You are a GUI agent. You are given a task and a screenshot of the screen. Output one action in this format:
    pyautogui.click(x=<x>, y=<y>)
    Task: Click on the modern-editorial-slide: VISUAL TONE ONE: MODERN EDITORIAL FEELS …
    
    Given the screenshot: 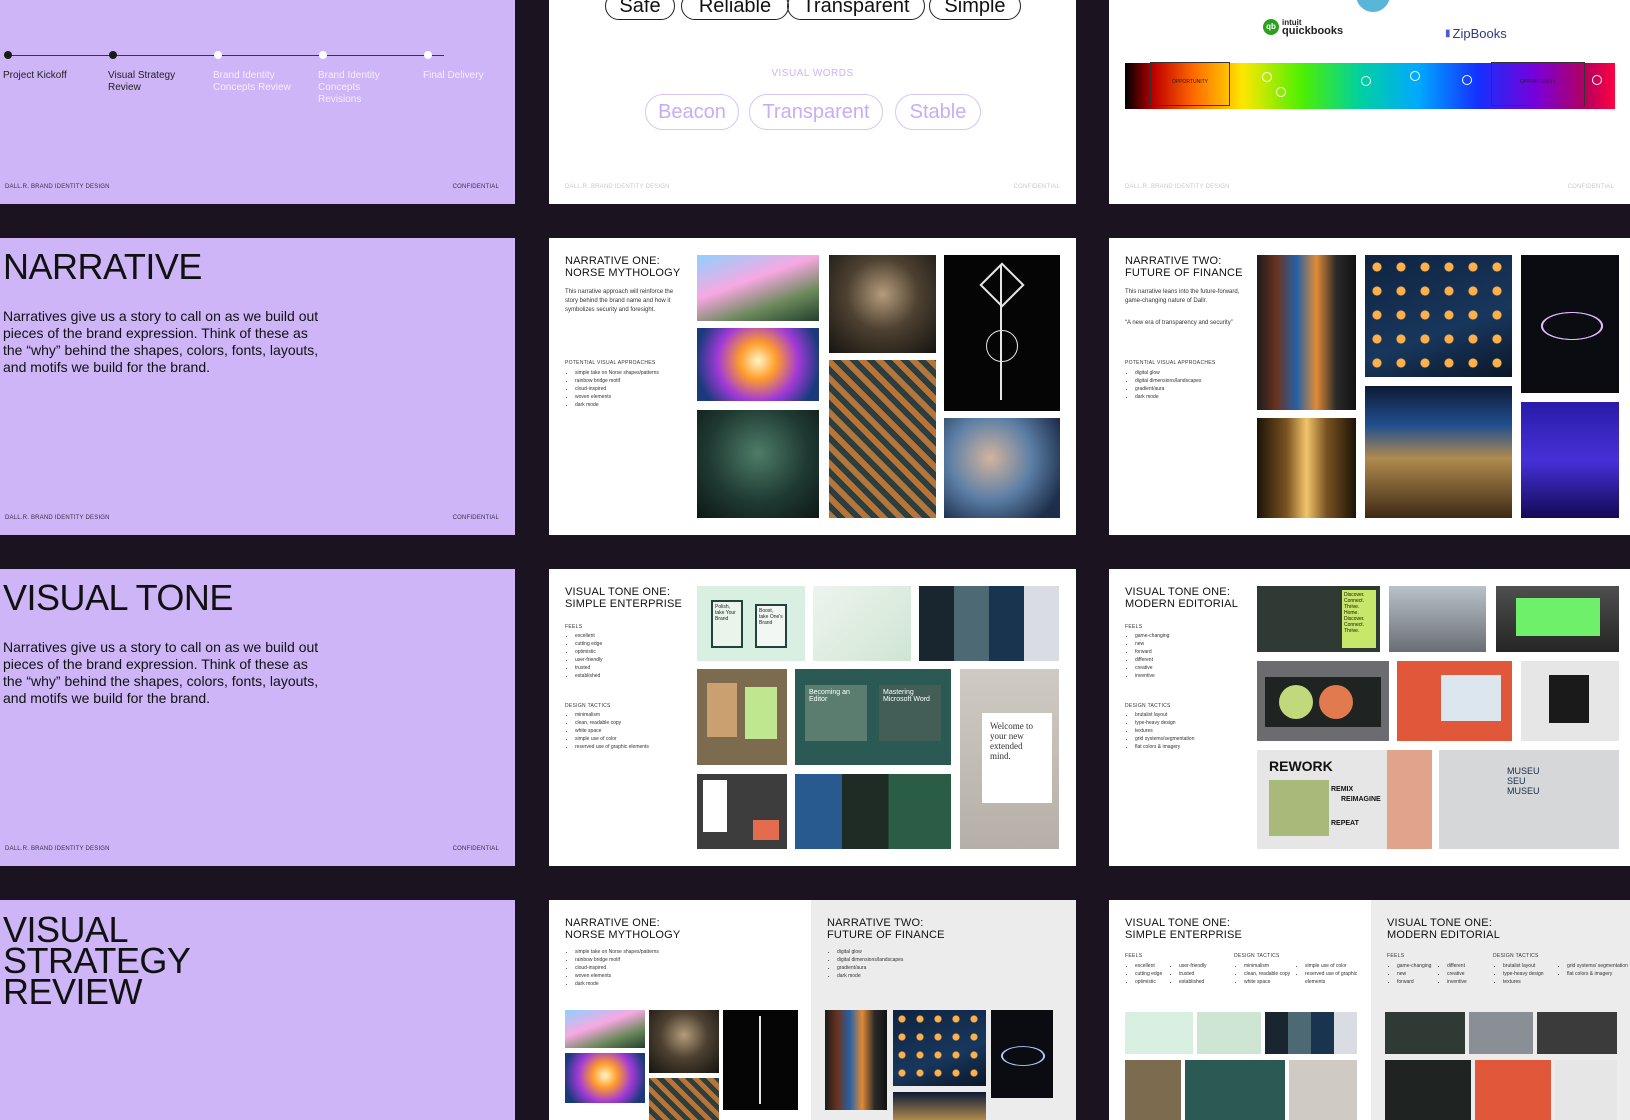 What is the action you would take?
    pyautogui.click(x=1369, y=717)
    